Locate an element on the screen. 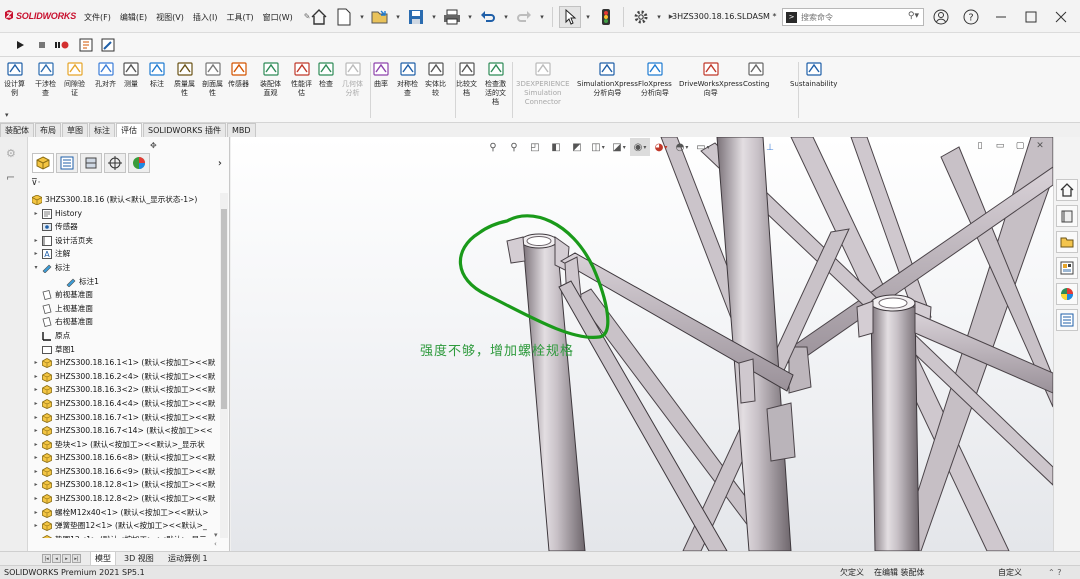 The height and width of the screenshot is (579, 1080). menu-insert: 插入(I) is located at coordinates (205, 17).